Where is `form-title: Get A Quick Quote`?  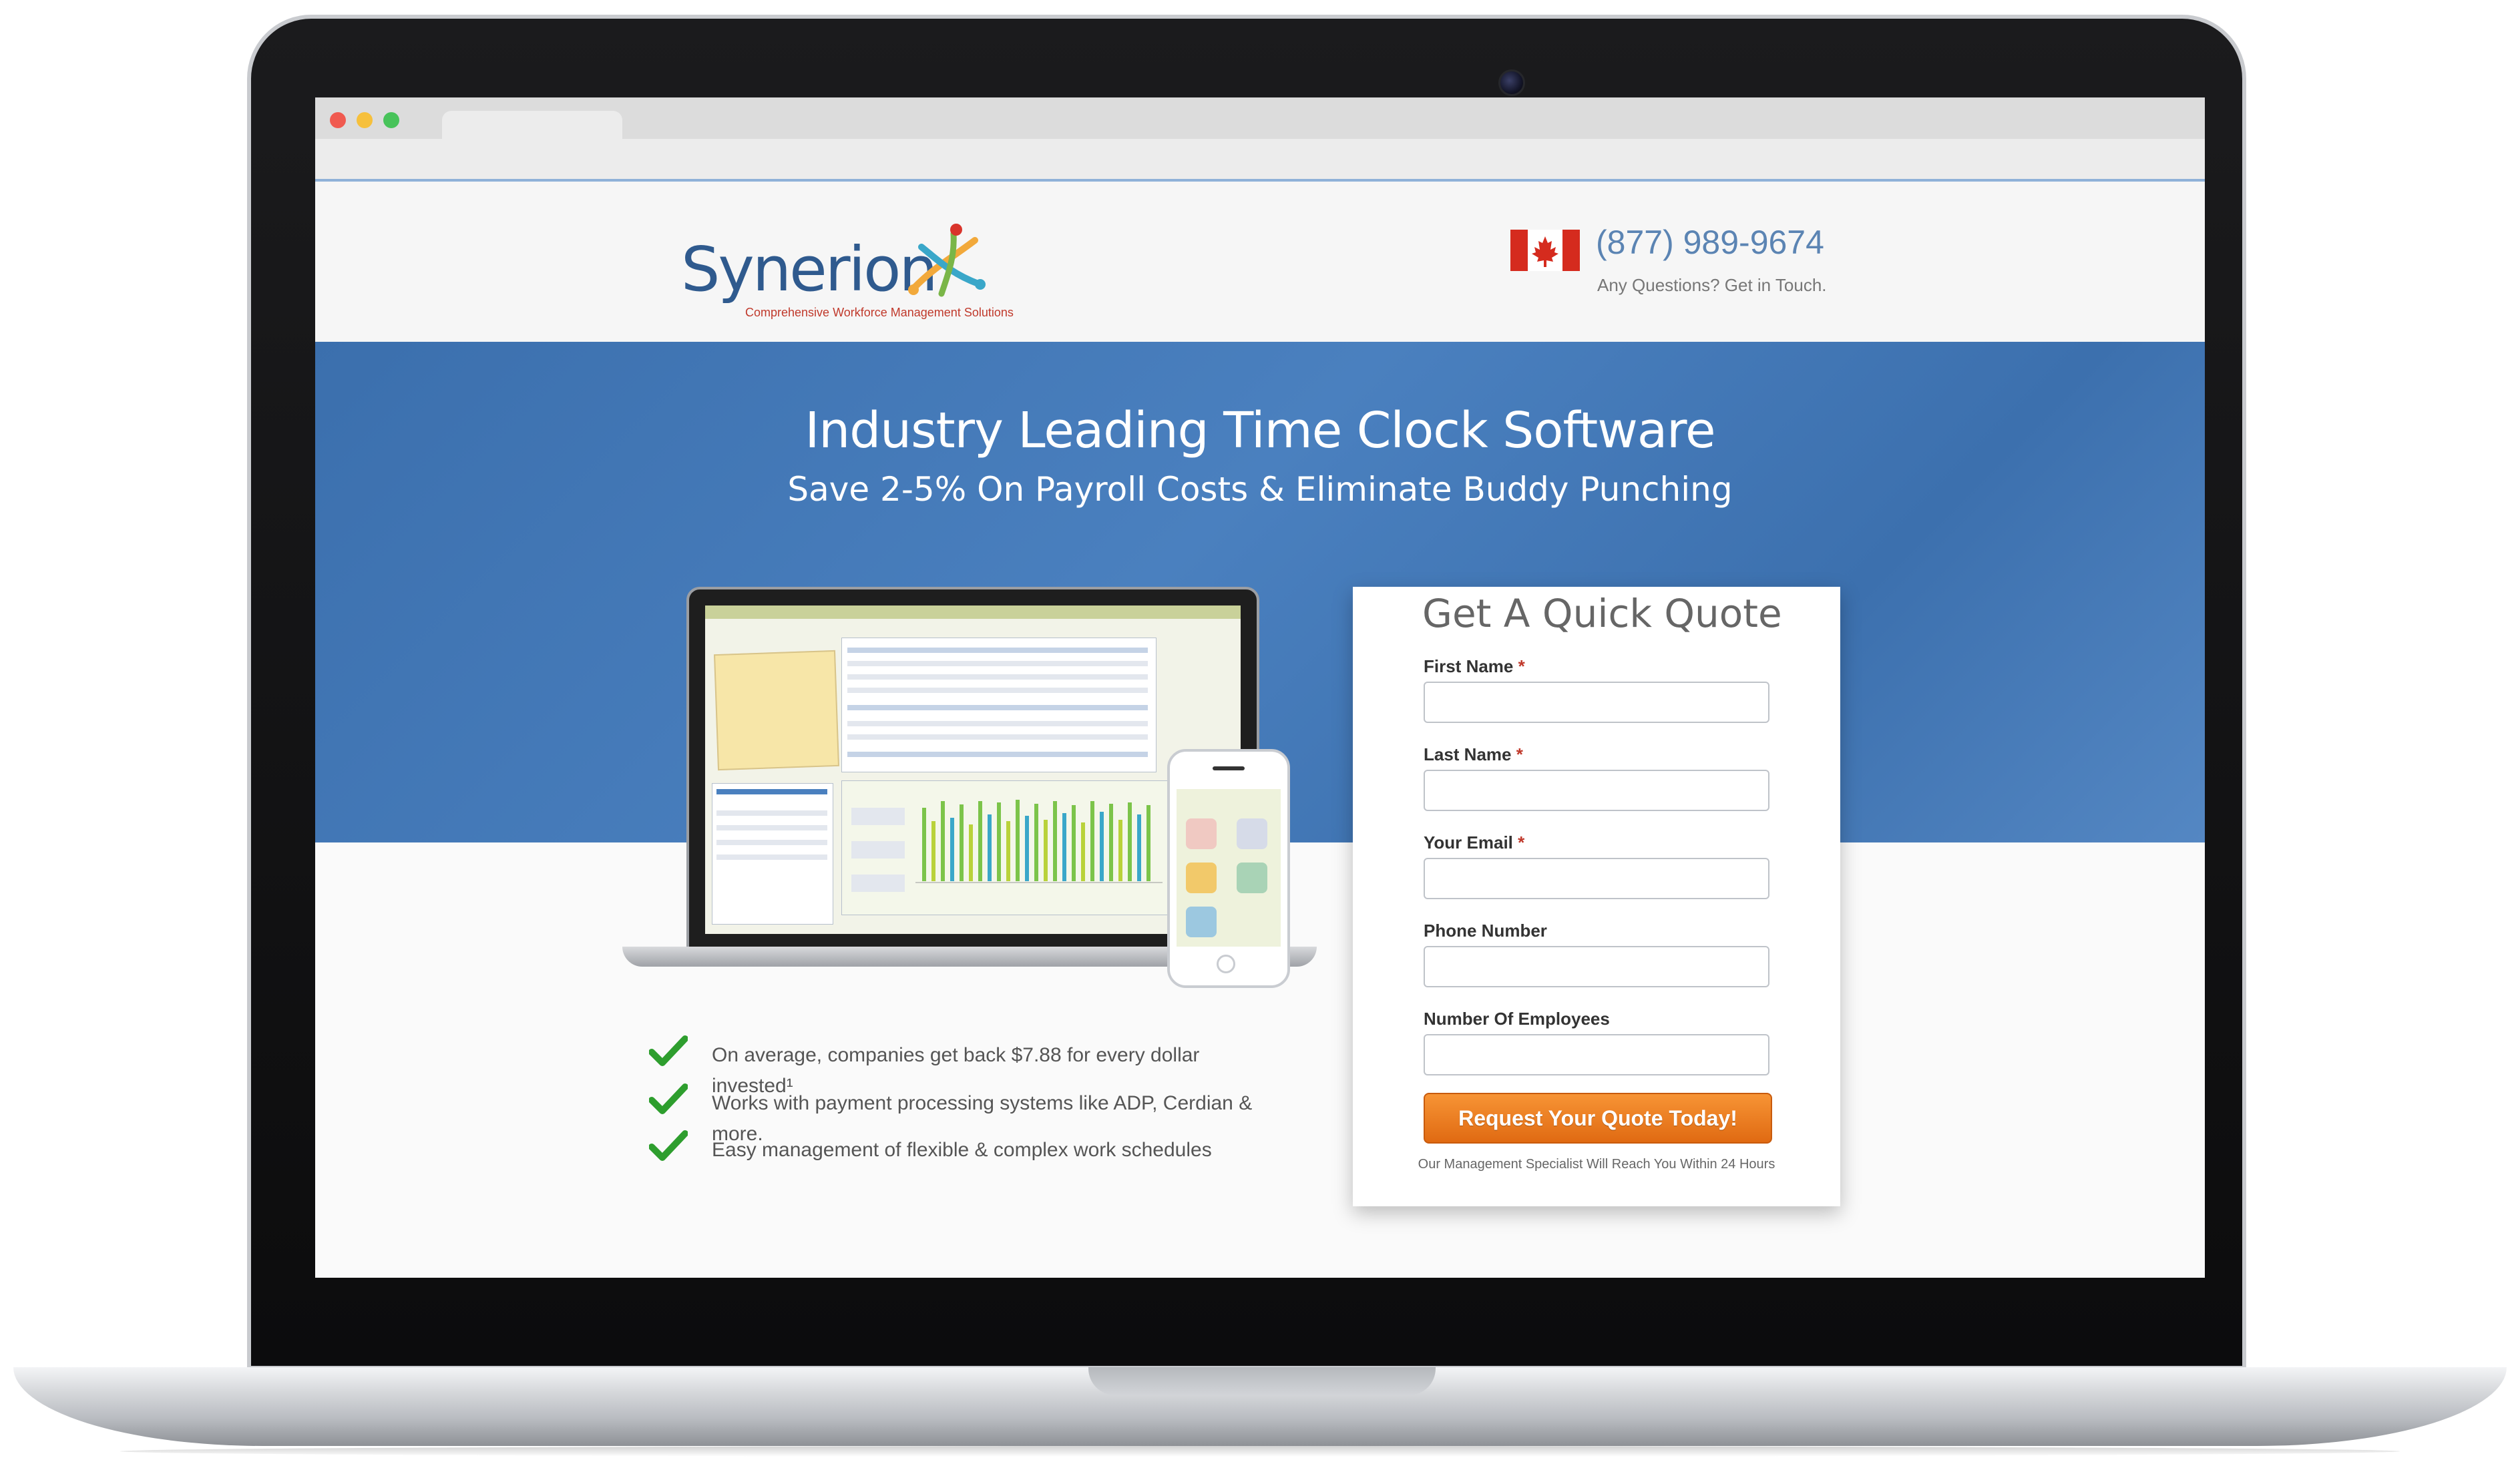 form-title: Get A Quick Quote is located at coordinates (1602, 613).